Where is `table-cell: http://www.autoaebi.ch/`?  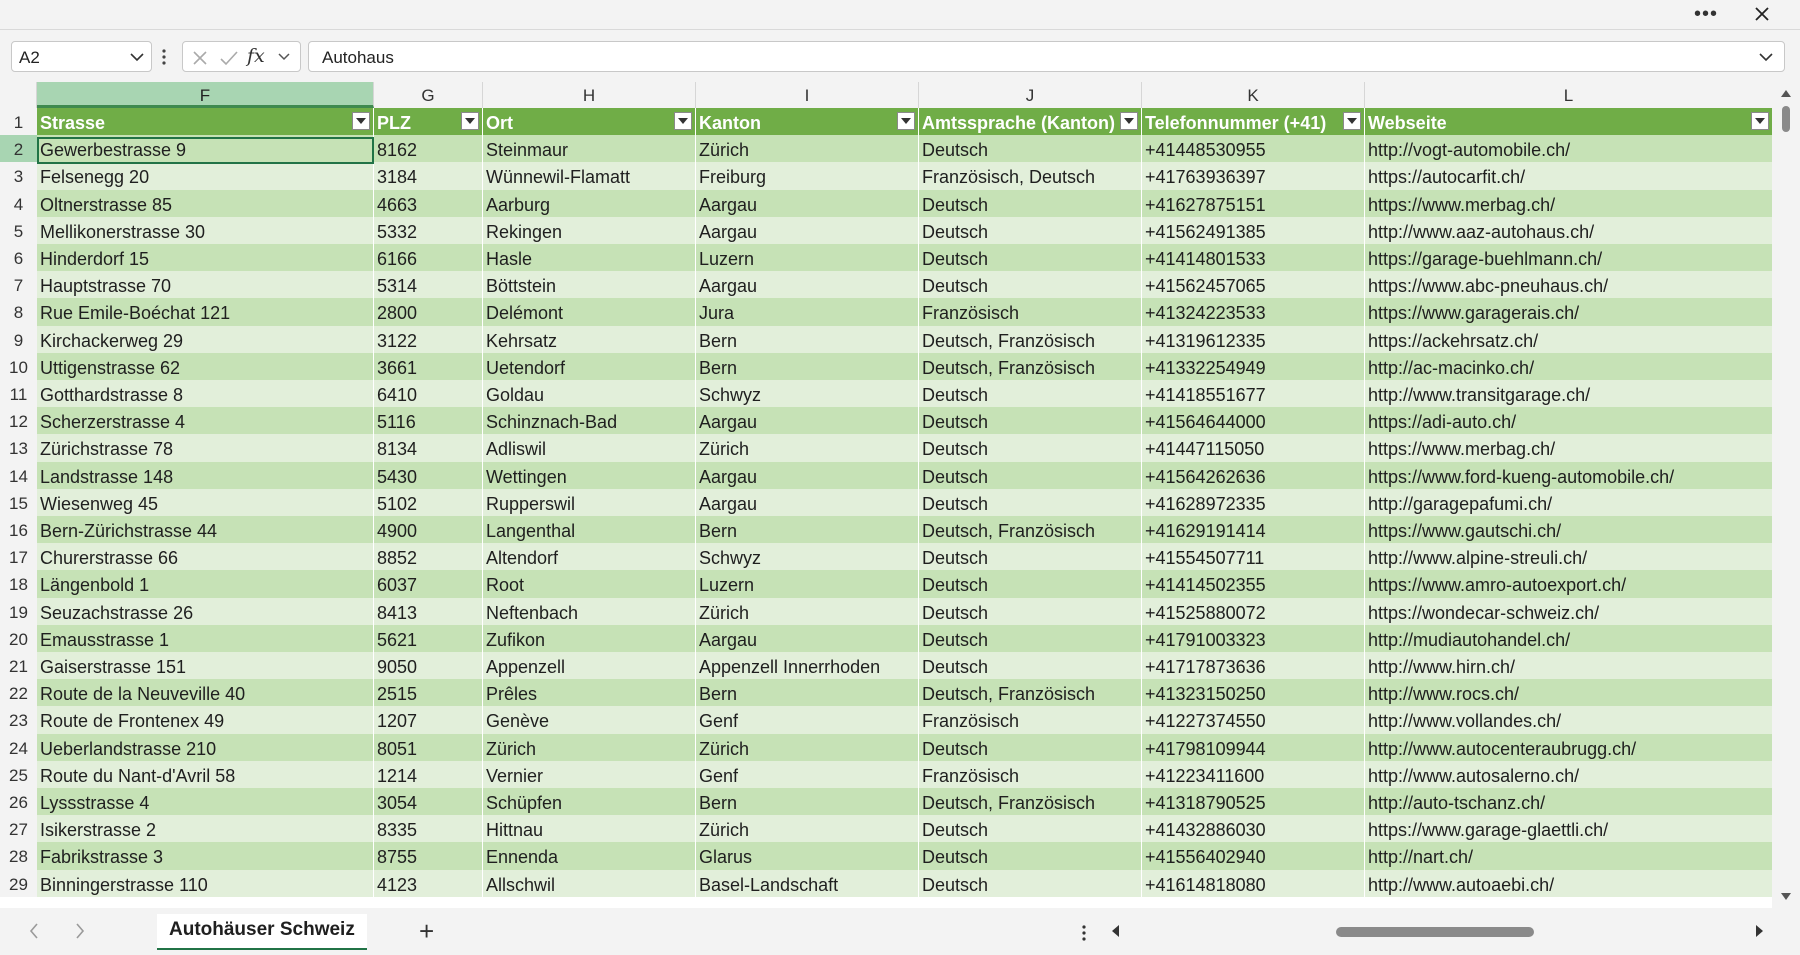
table-cell: http://www.autoaebi.ch/ is located at coordinates (1568, 883).